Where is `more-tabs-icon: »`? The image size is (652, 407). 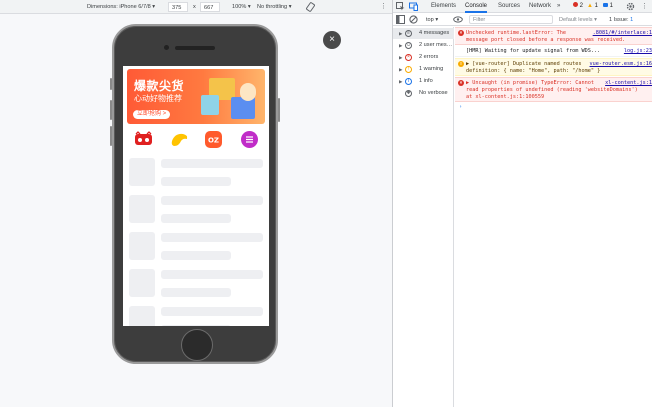
more-tabs-icon: » is located at coordinates (558, 6).